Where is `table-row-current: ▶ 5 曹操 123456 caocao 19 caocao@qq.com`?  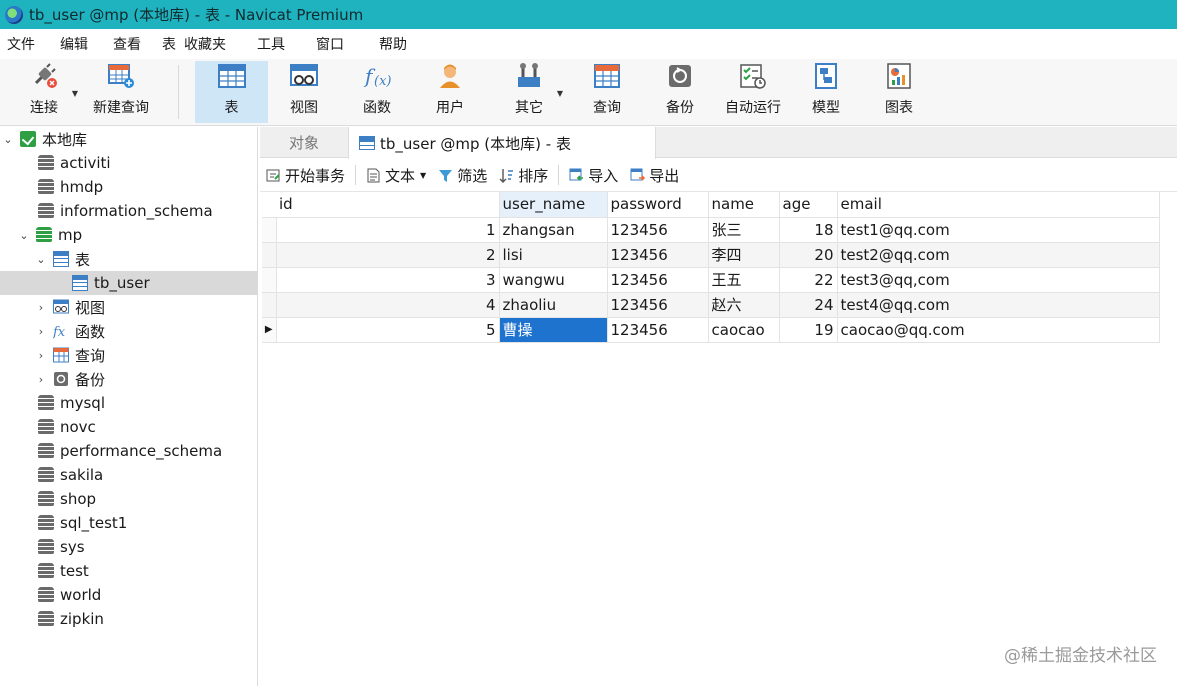 table-row-current: ▶ 5 曹操 123456 caocao 19 caocao@qq.com is located at coordinates (711, 330).